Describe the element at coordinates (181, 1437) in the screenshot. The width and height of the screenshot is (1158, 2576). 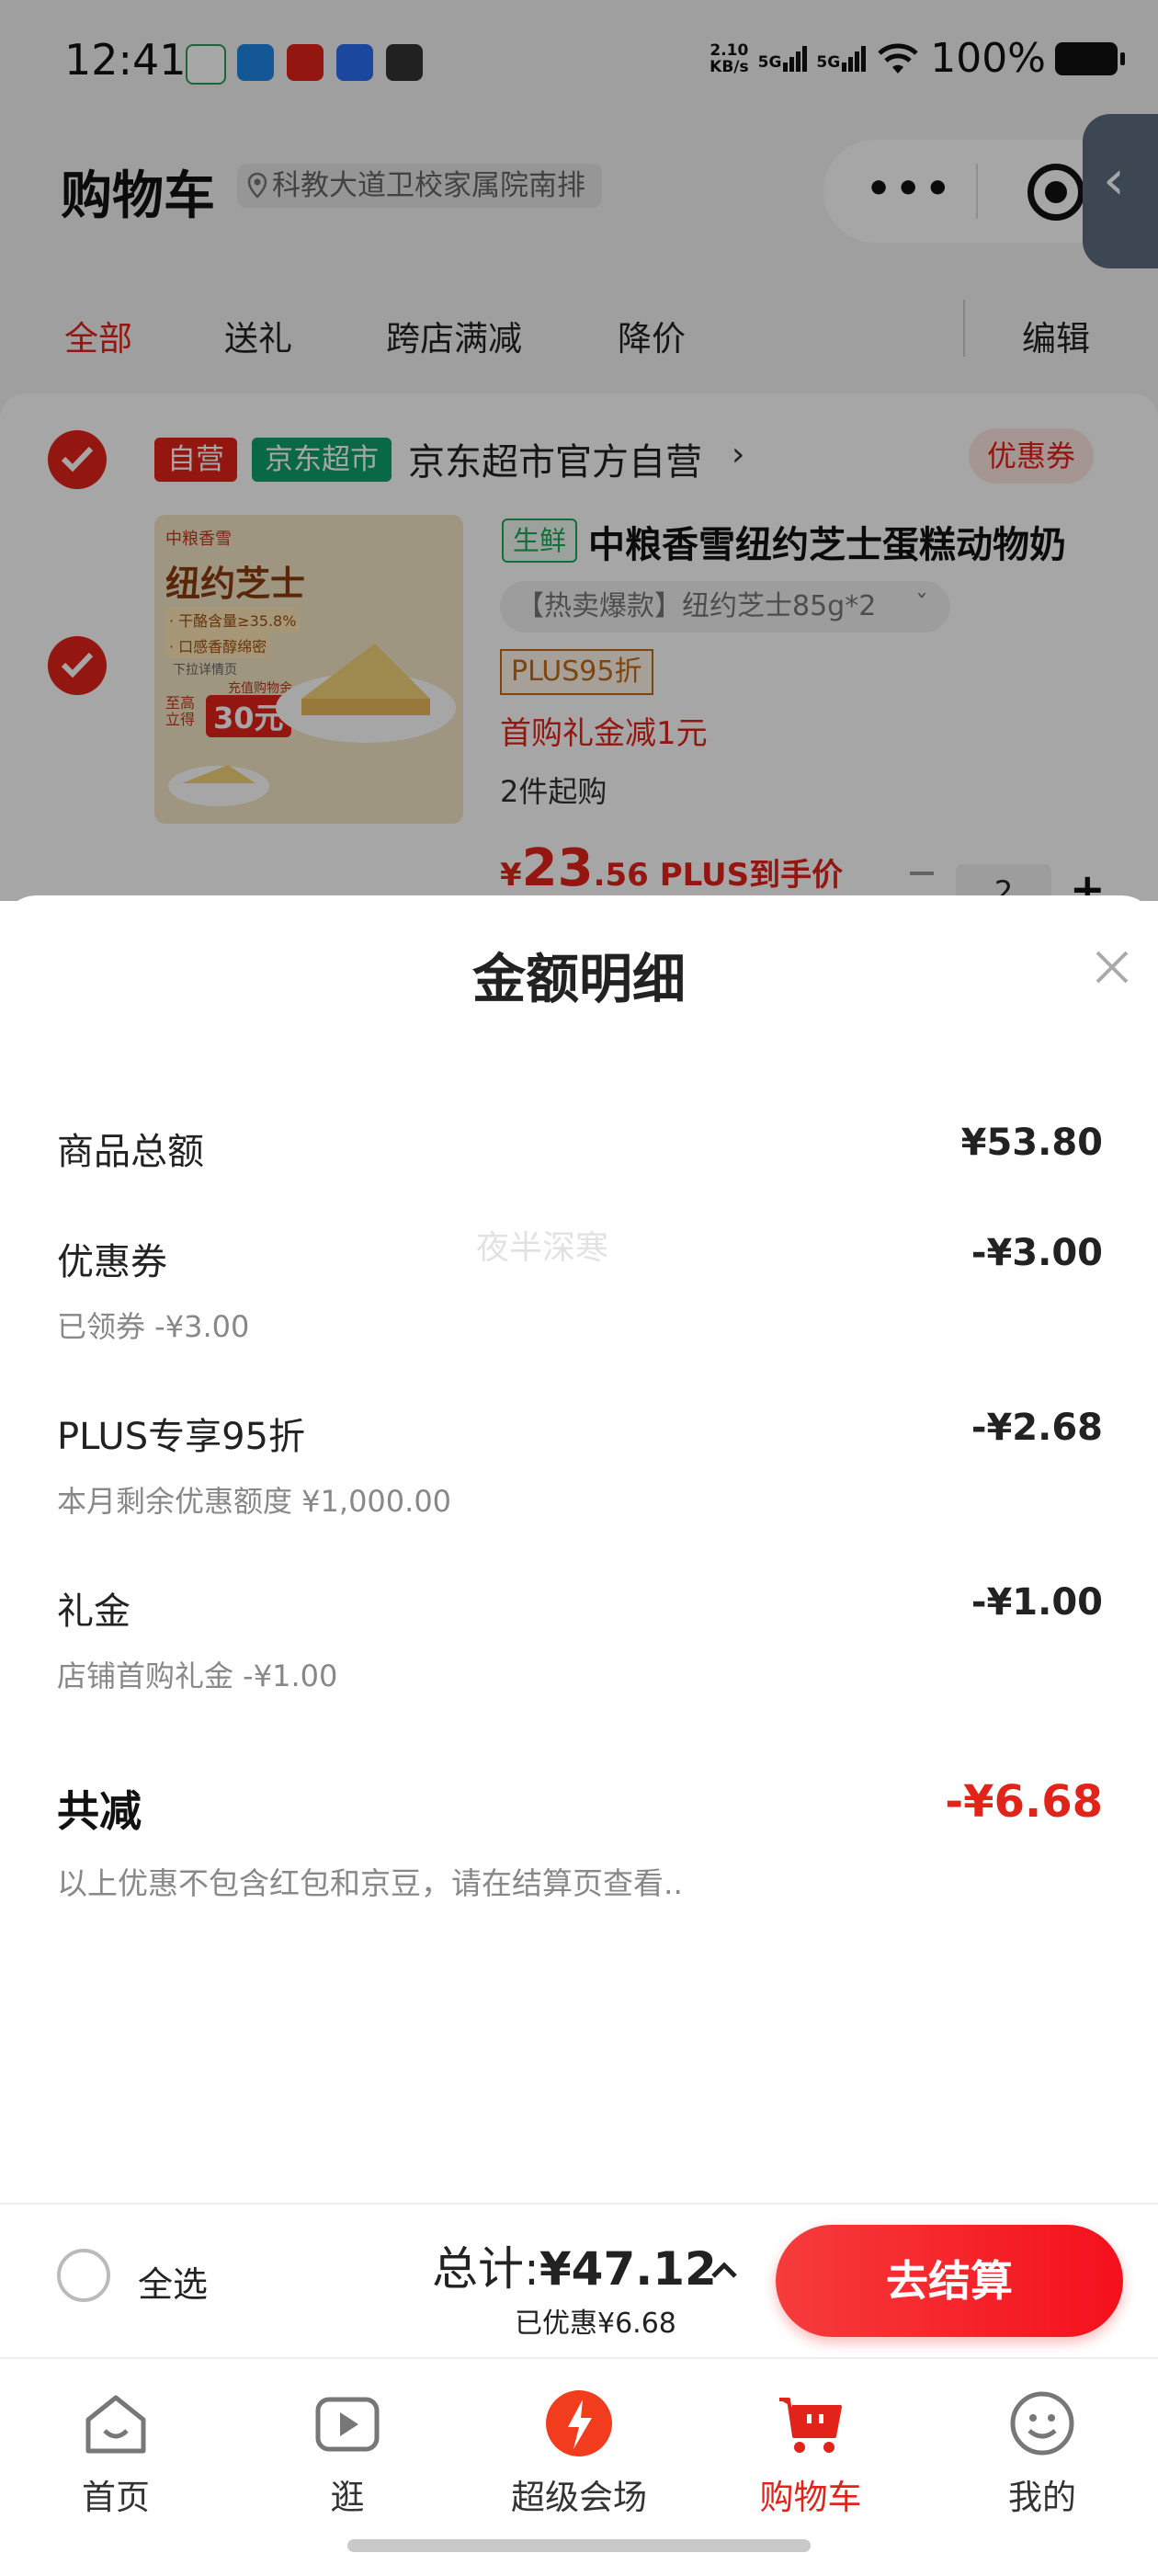
I see `row-plus-label: PLUS专享95折` at that location.